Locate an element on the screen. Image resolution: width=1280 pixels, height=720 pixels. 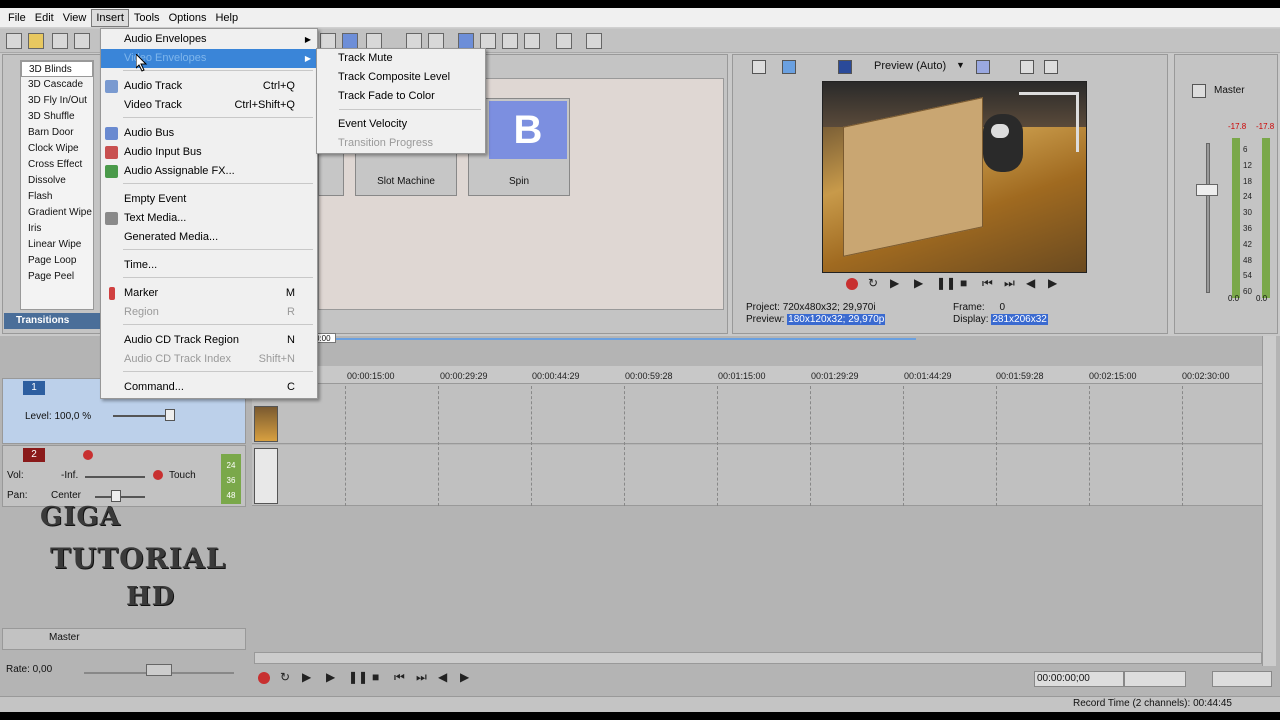
vertical-scrollbar is located at coordinates (1269, 501).